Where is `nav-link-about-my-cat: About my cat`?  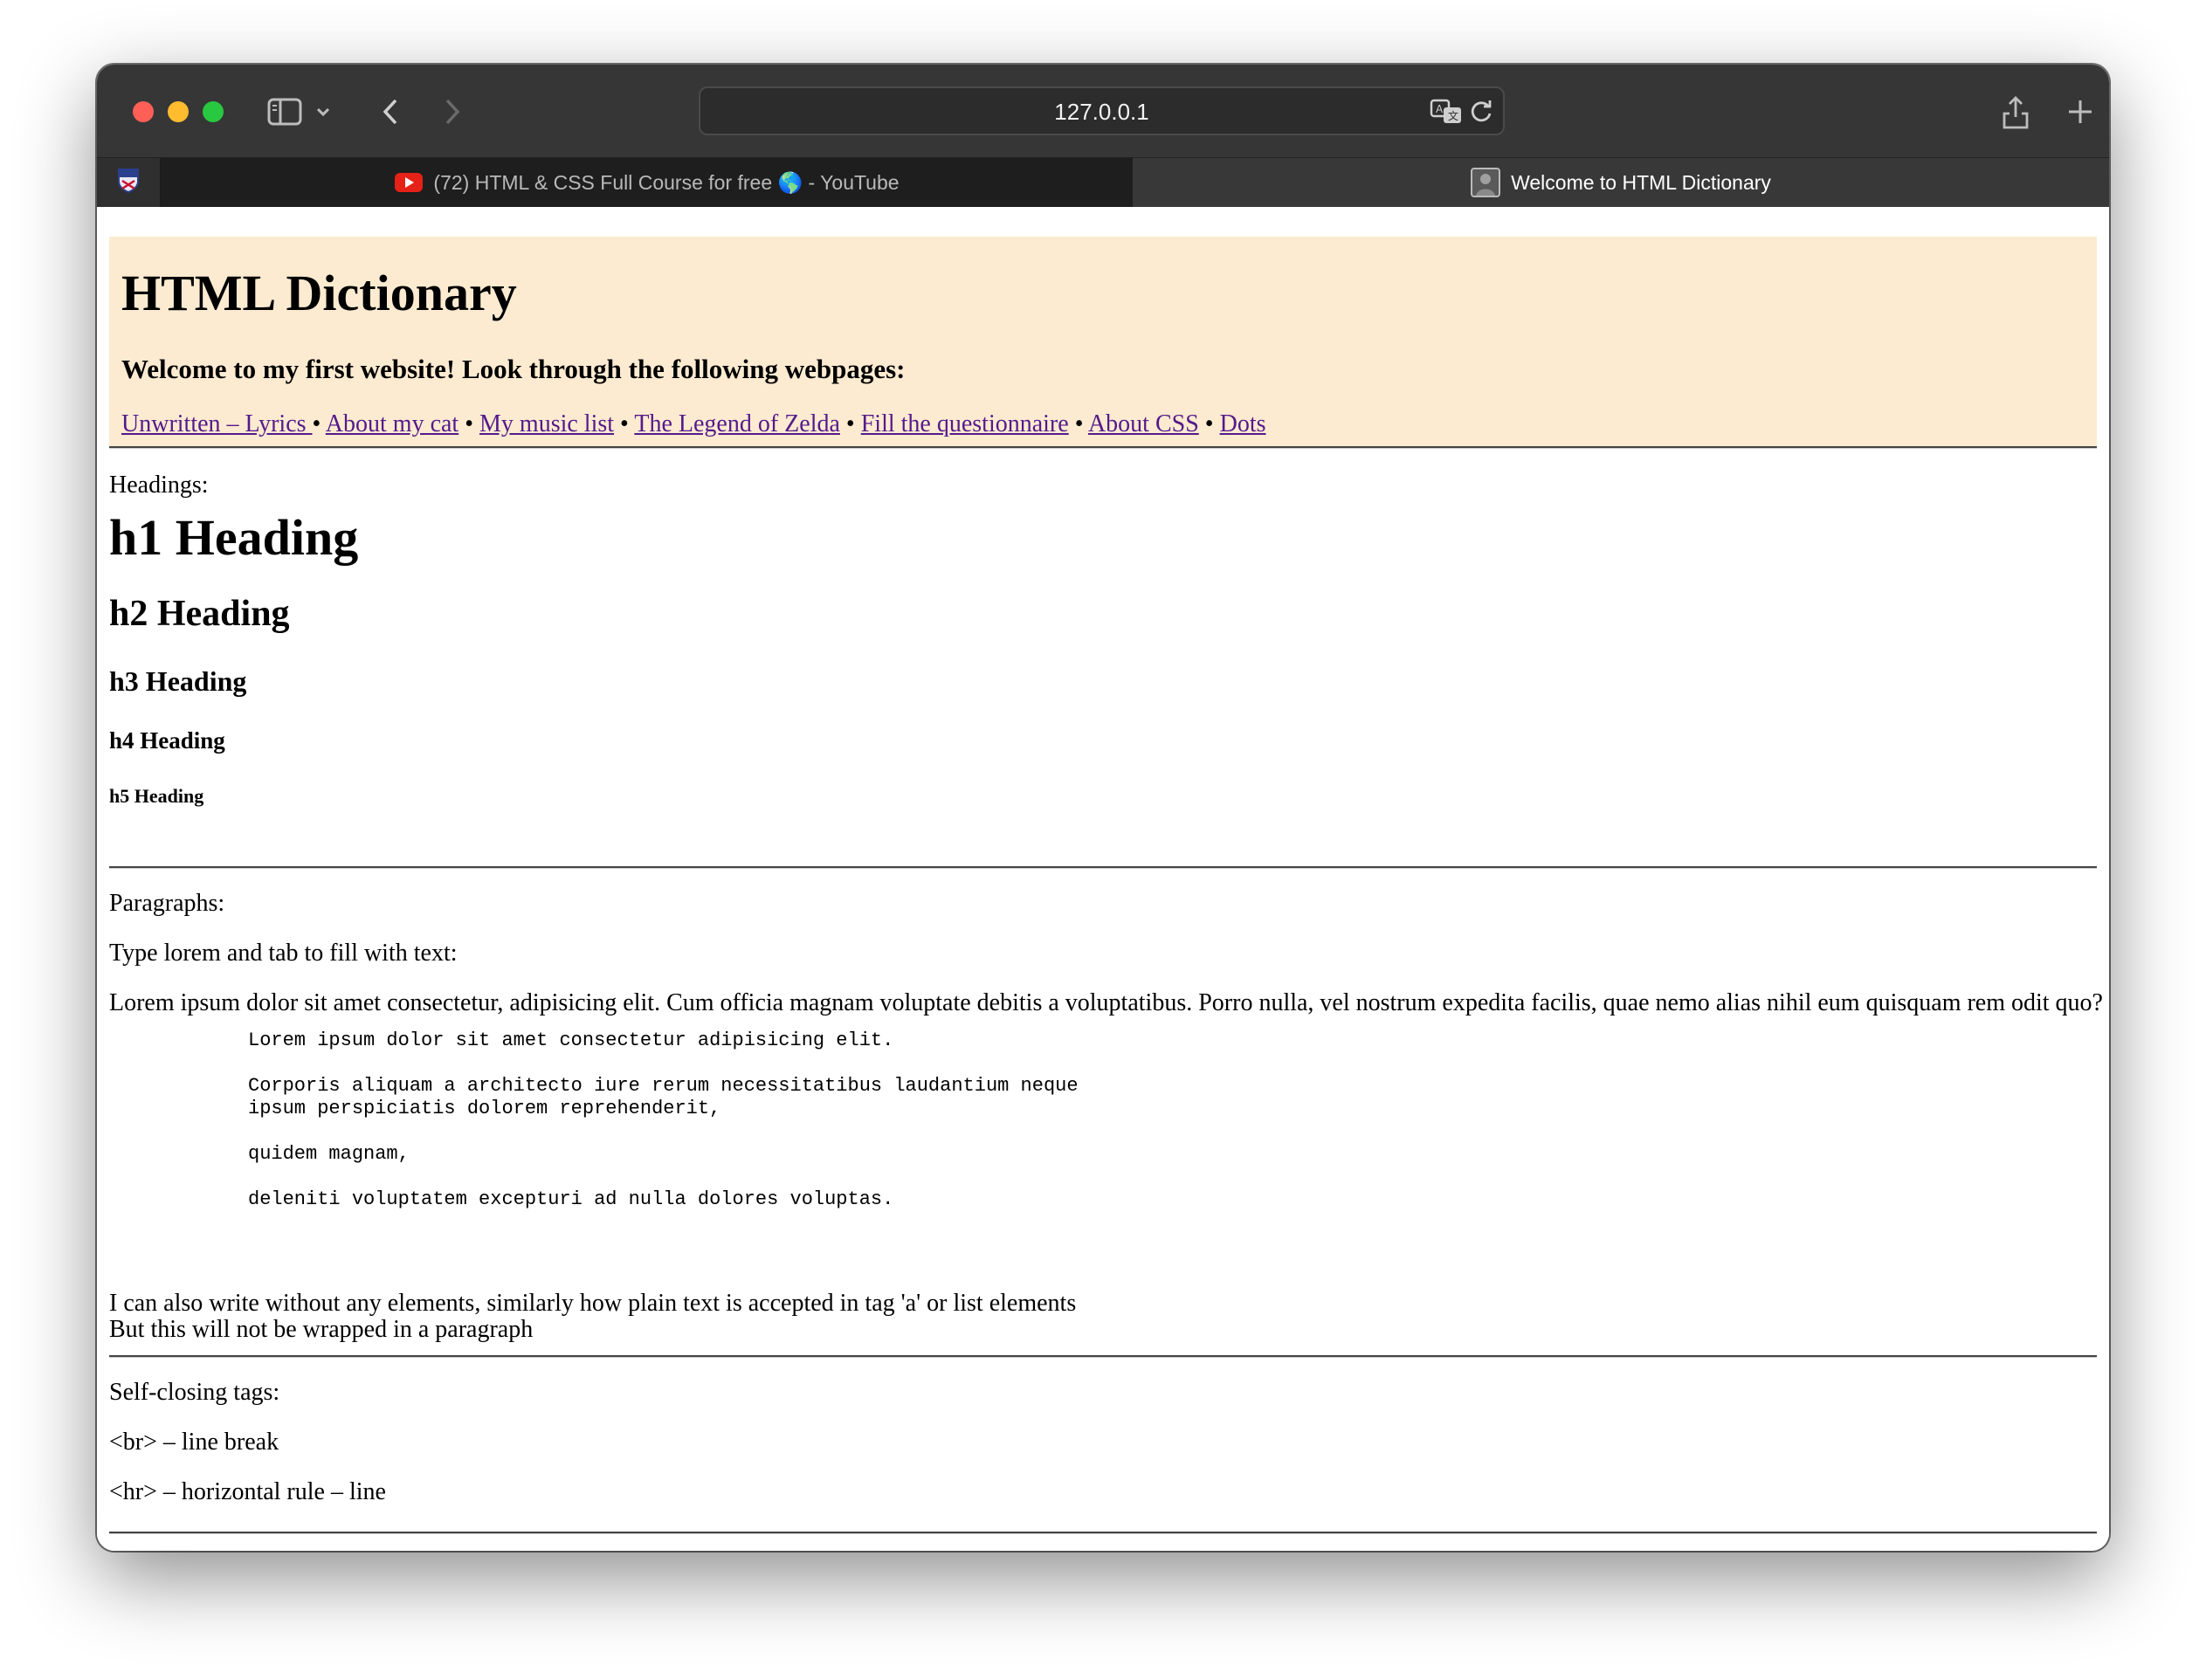 nav-link-about-my-cat: About my cat is located at coordinates (392, 423).